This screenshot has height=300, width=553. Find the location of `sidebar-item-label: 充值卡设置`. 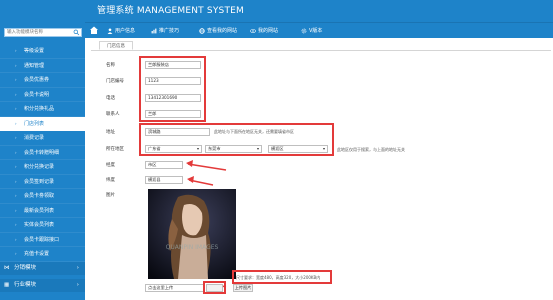

sidebar-item-label: 充值卡设置 is located at coordinates (37, 254).